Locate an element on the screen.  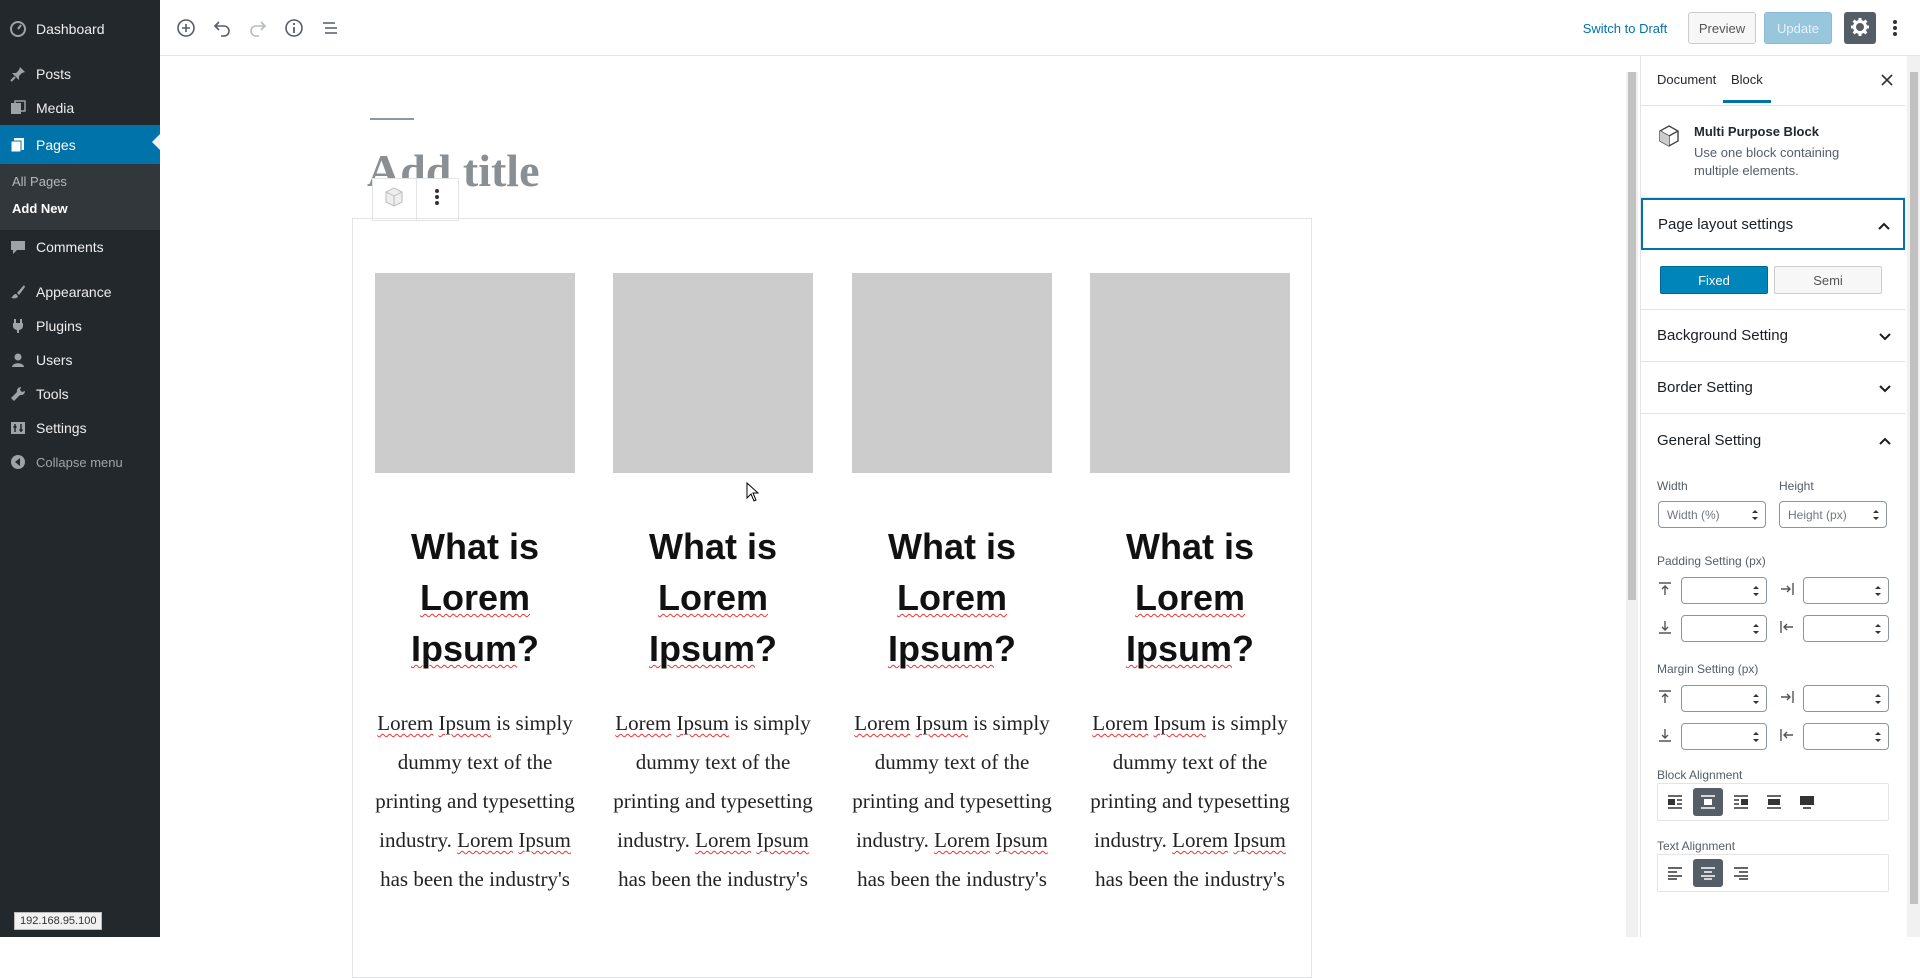
chevron-up-icon is located at coordinates (1885, 440).